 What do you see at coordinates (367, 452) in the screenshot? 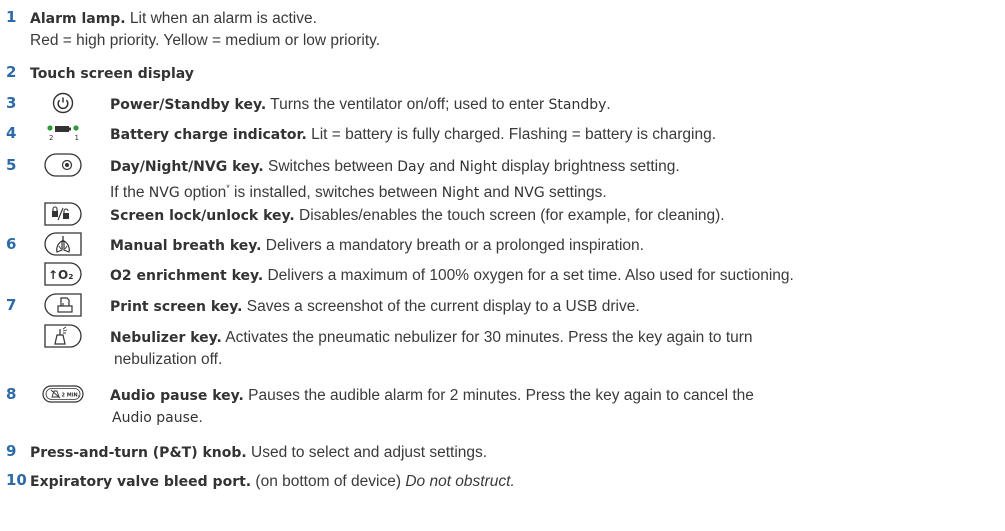
I see `item-description: Used to select and adjust settings.` at bounding box center [367, 452].